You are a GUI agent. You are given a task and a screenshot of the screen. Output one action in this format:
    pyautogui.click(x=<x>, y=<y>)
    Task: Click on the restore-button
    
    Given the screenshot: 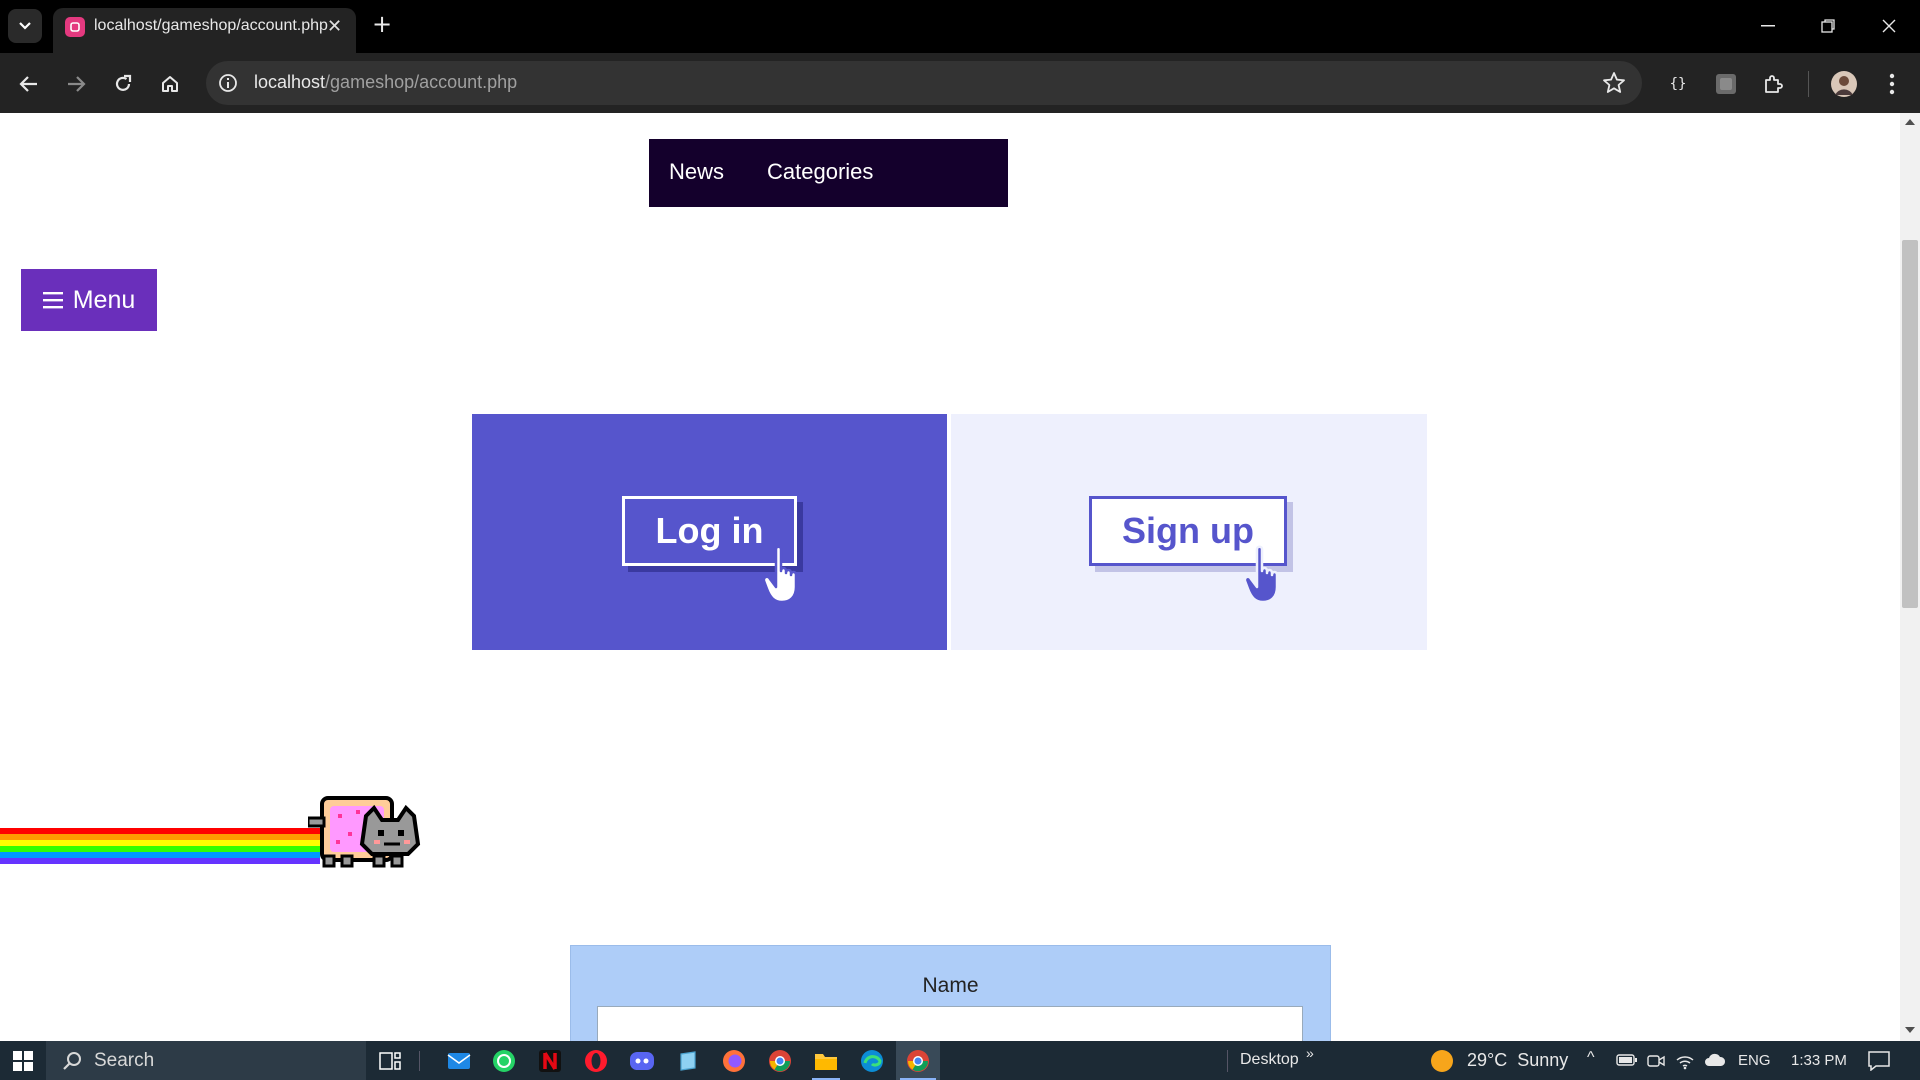 What is the action you would take?
    pyautogui.click(x=1828, y=26)
    